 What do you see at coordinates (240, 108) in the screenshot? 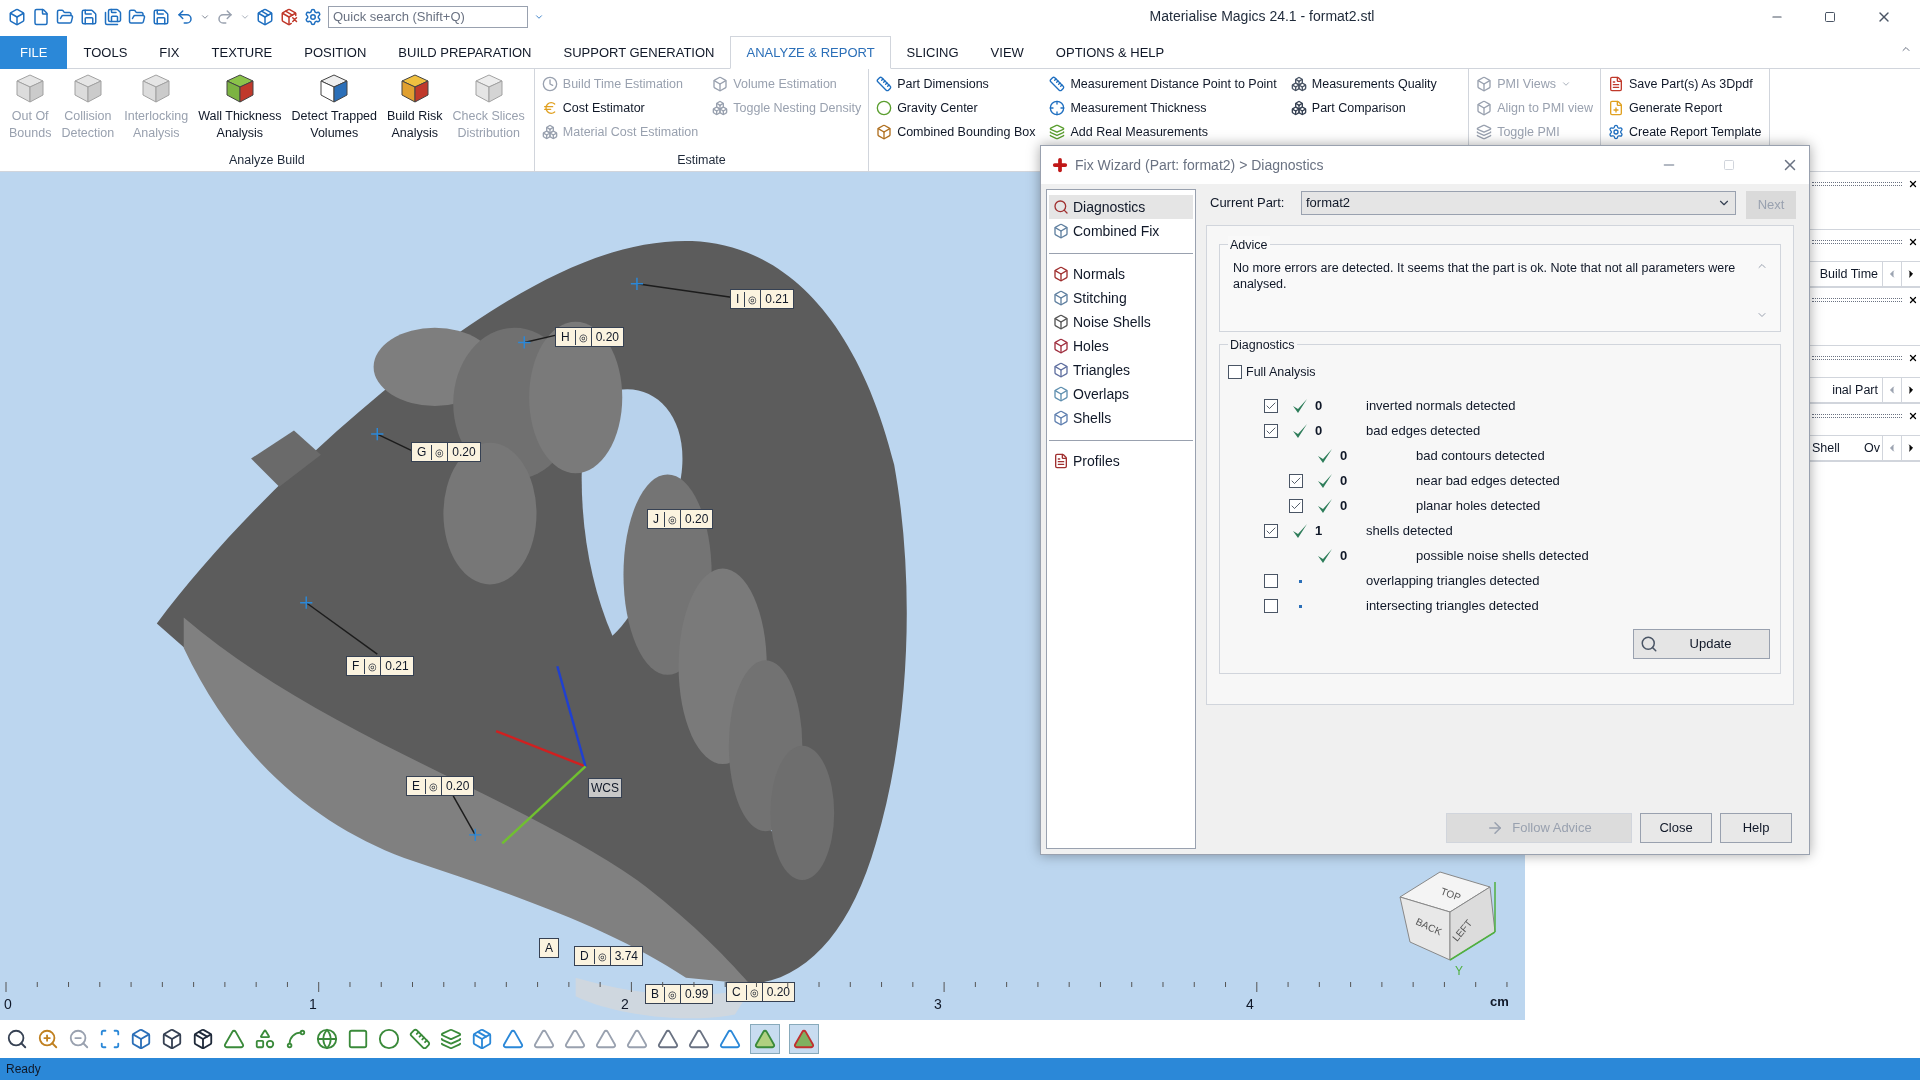
I see `ribbon-button: Wall Thickness Analysis` at bounding box center [240, 108].